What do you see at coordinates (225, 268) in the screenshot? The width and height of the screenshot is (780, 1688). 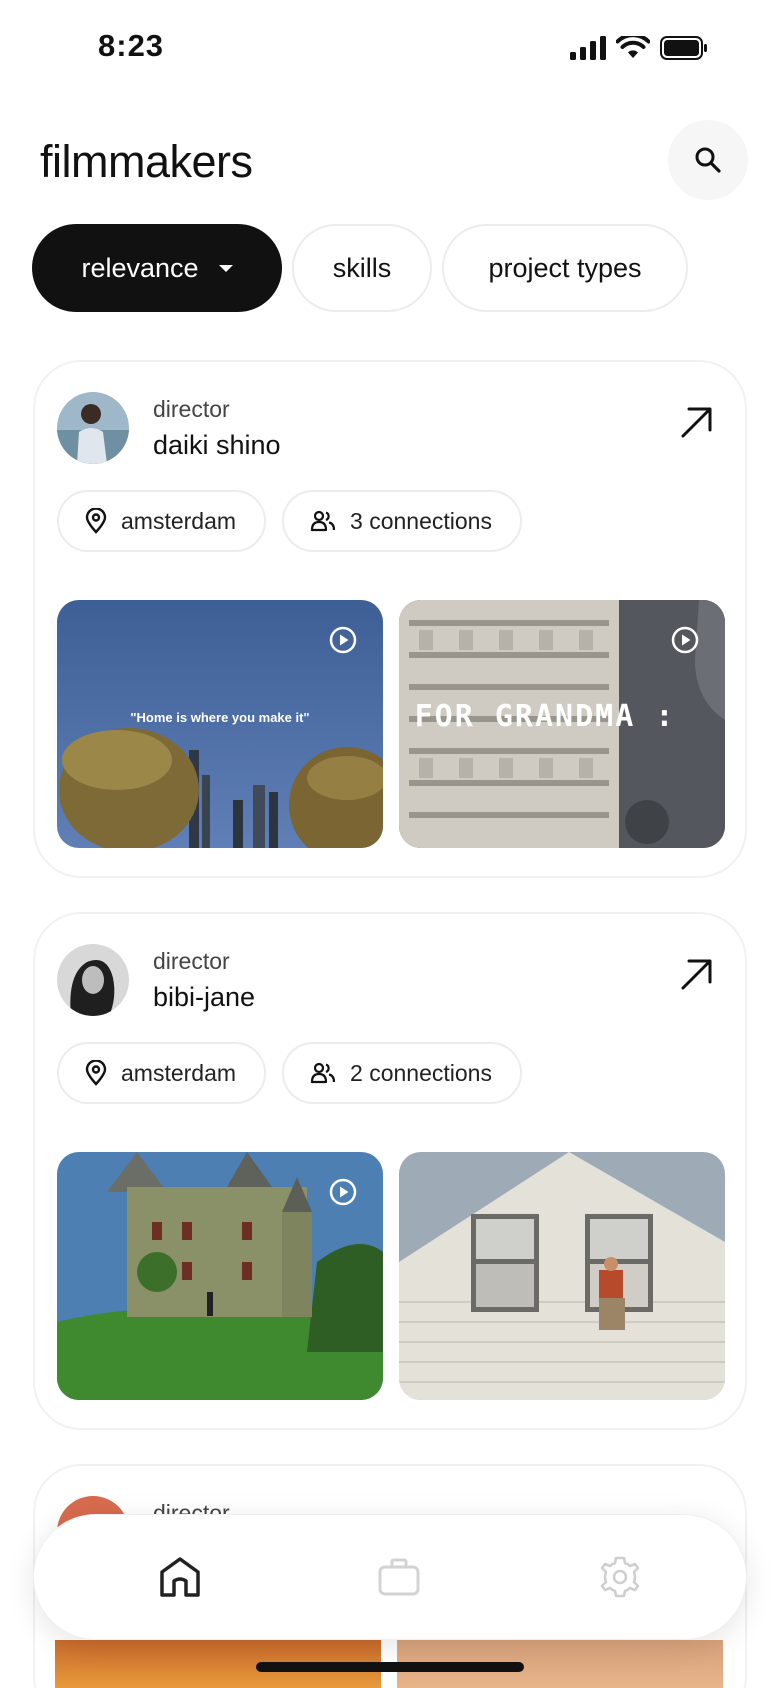 I see `caret-down-icon` at bounding box center [225, 268].